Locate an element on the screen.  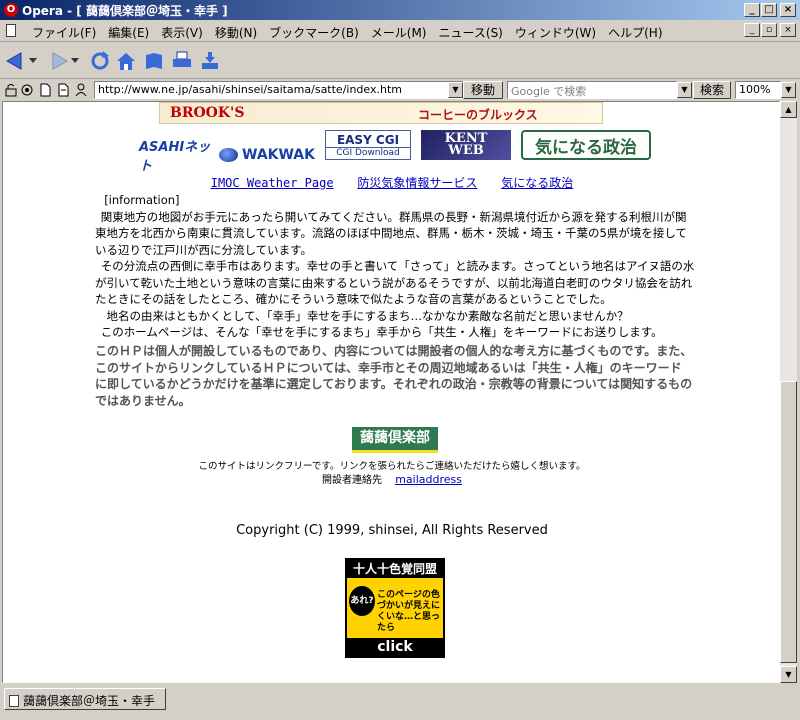
menu-item-4: ブックマーク(B) is located at coordinates (314, 32).